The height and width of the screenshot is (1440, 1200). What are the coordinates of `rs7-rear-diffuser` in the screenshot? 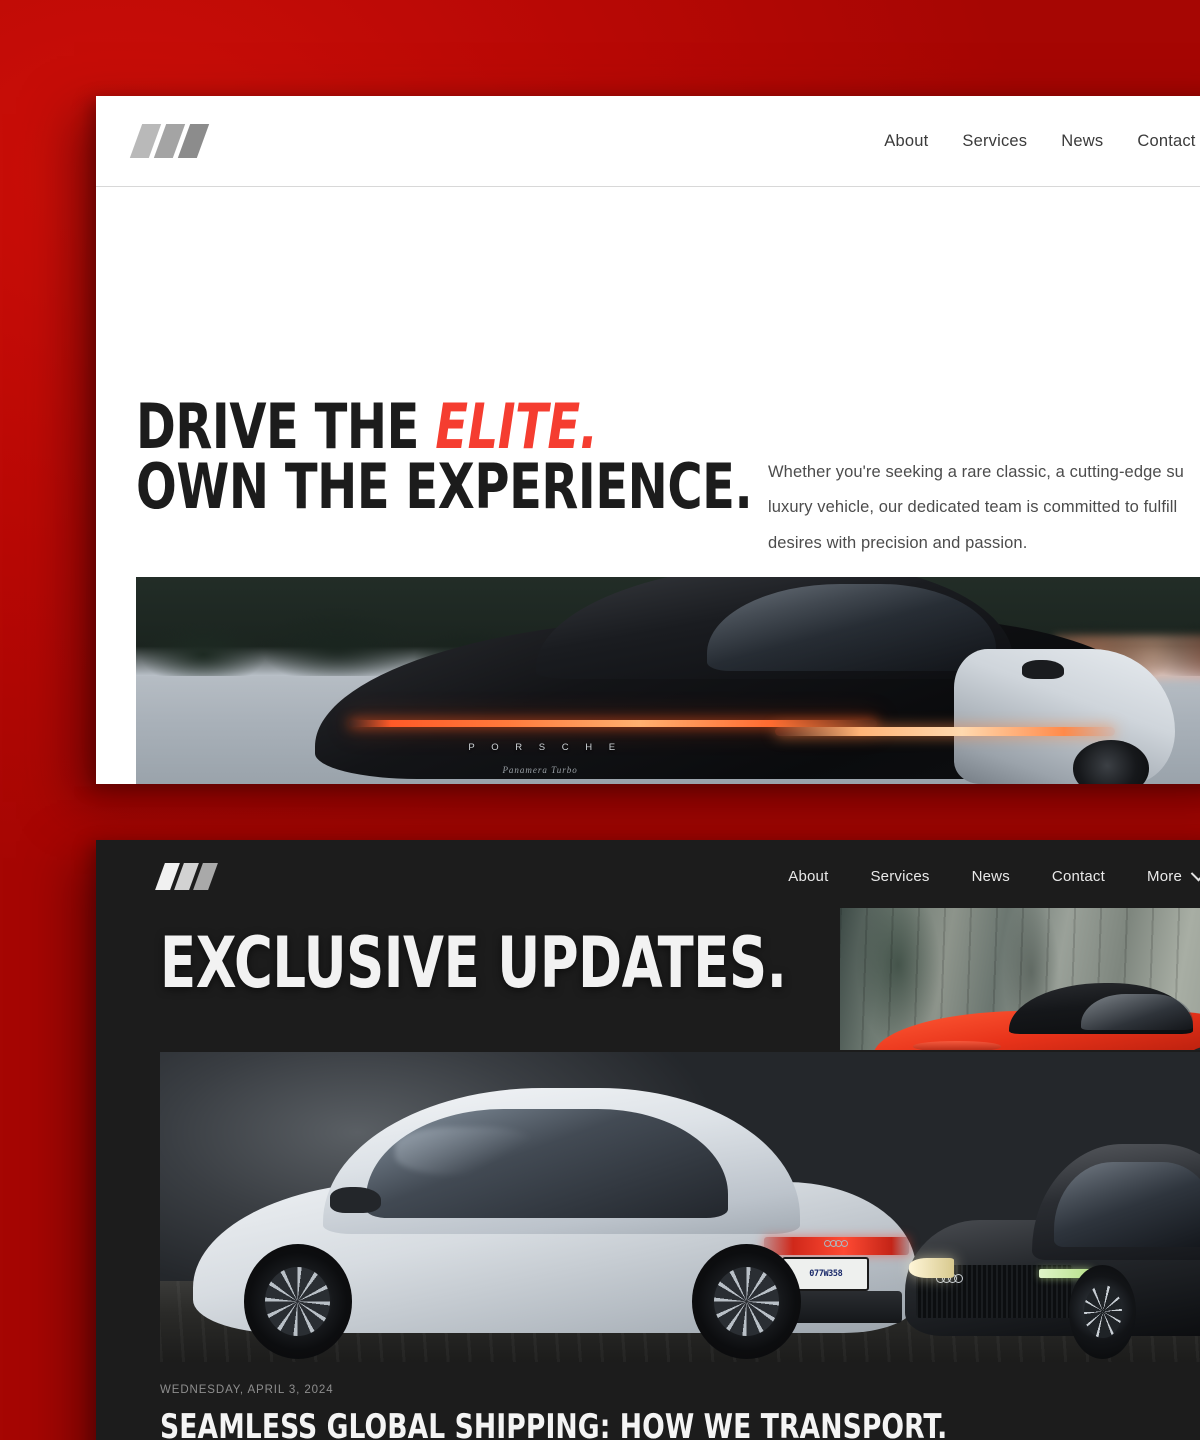 It's located at (844, 1307).